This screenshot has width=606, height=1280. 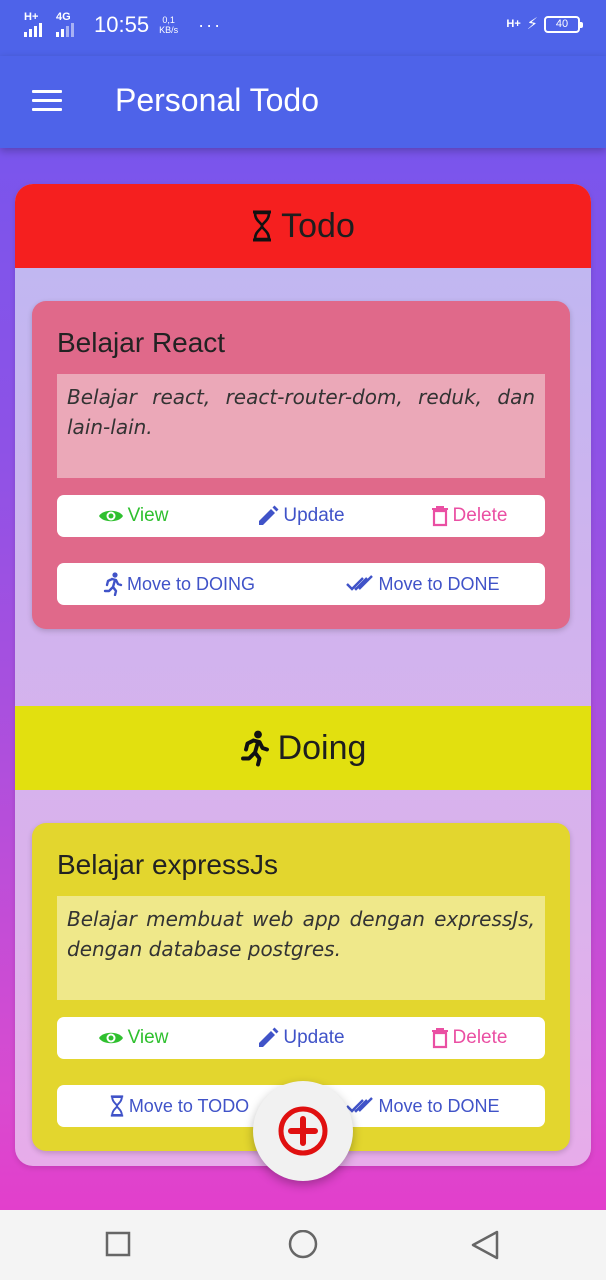 I want to click on hamburger-menu-icon, so click(x=47, y=101).